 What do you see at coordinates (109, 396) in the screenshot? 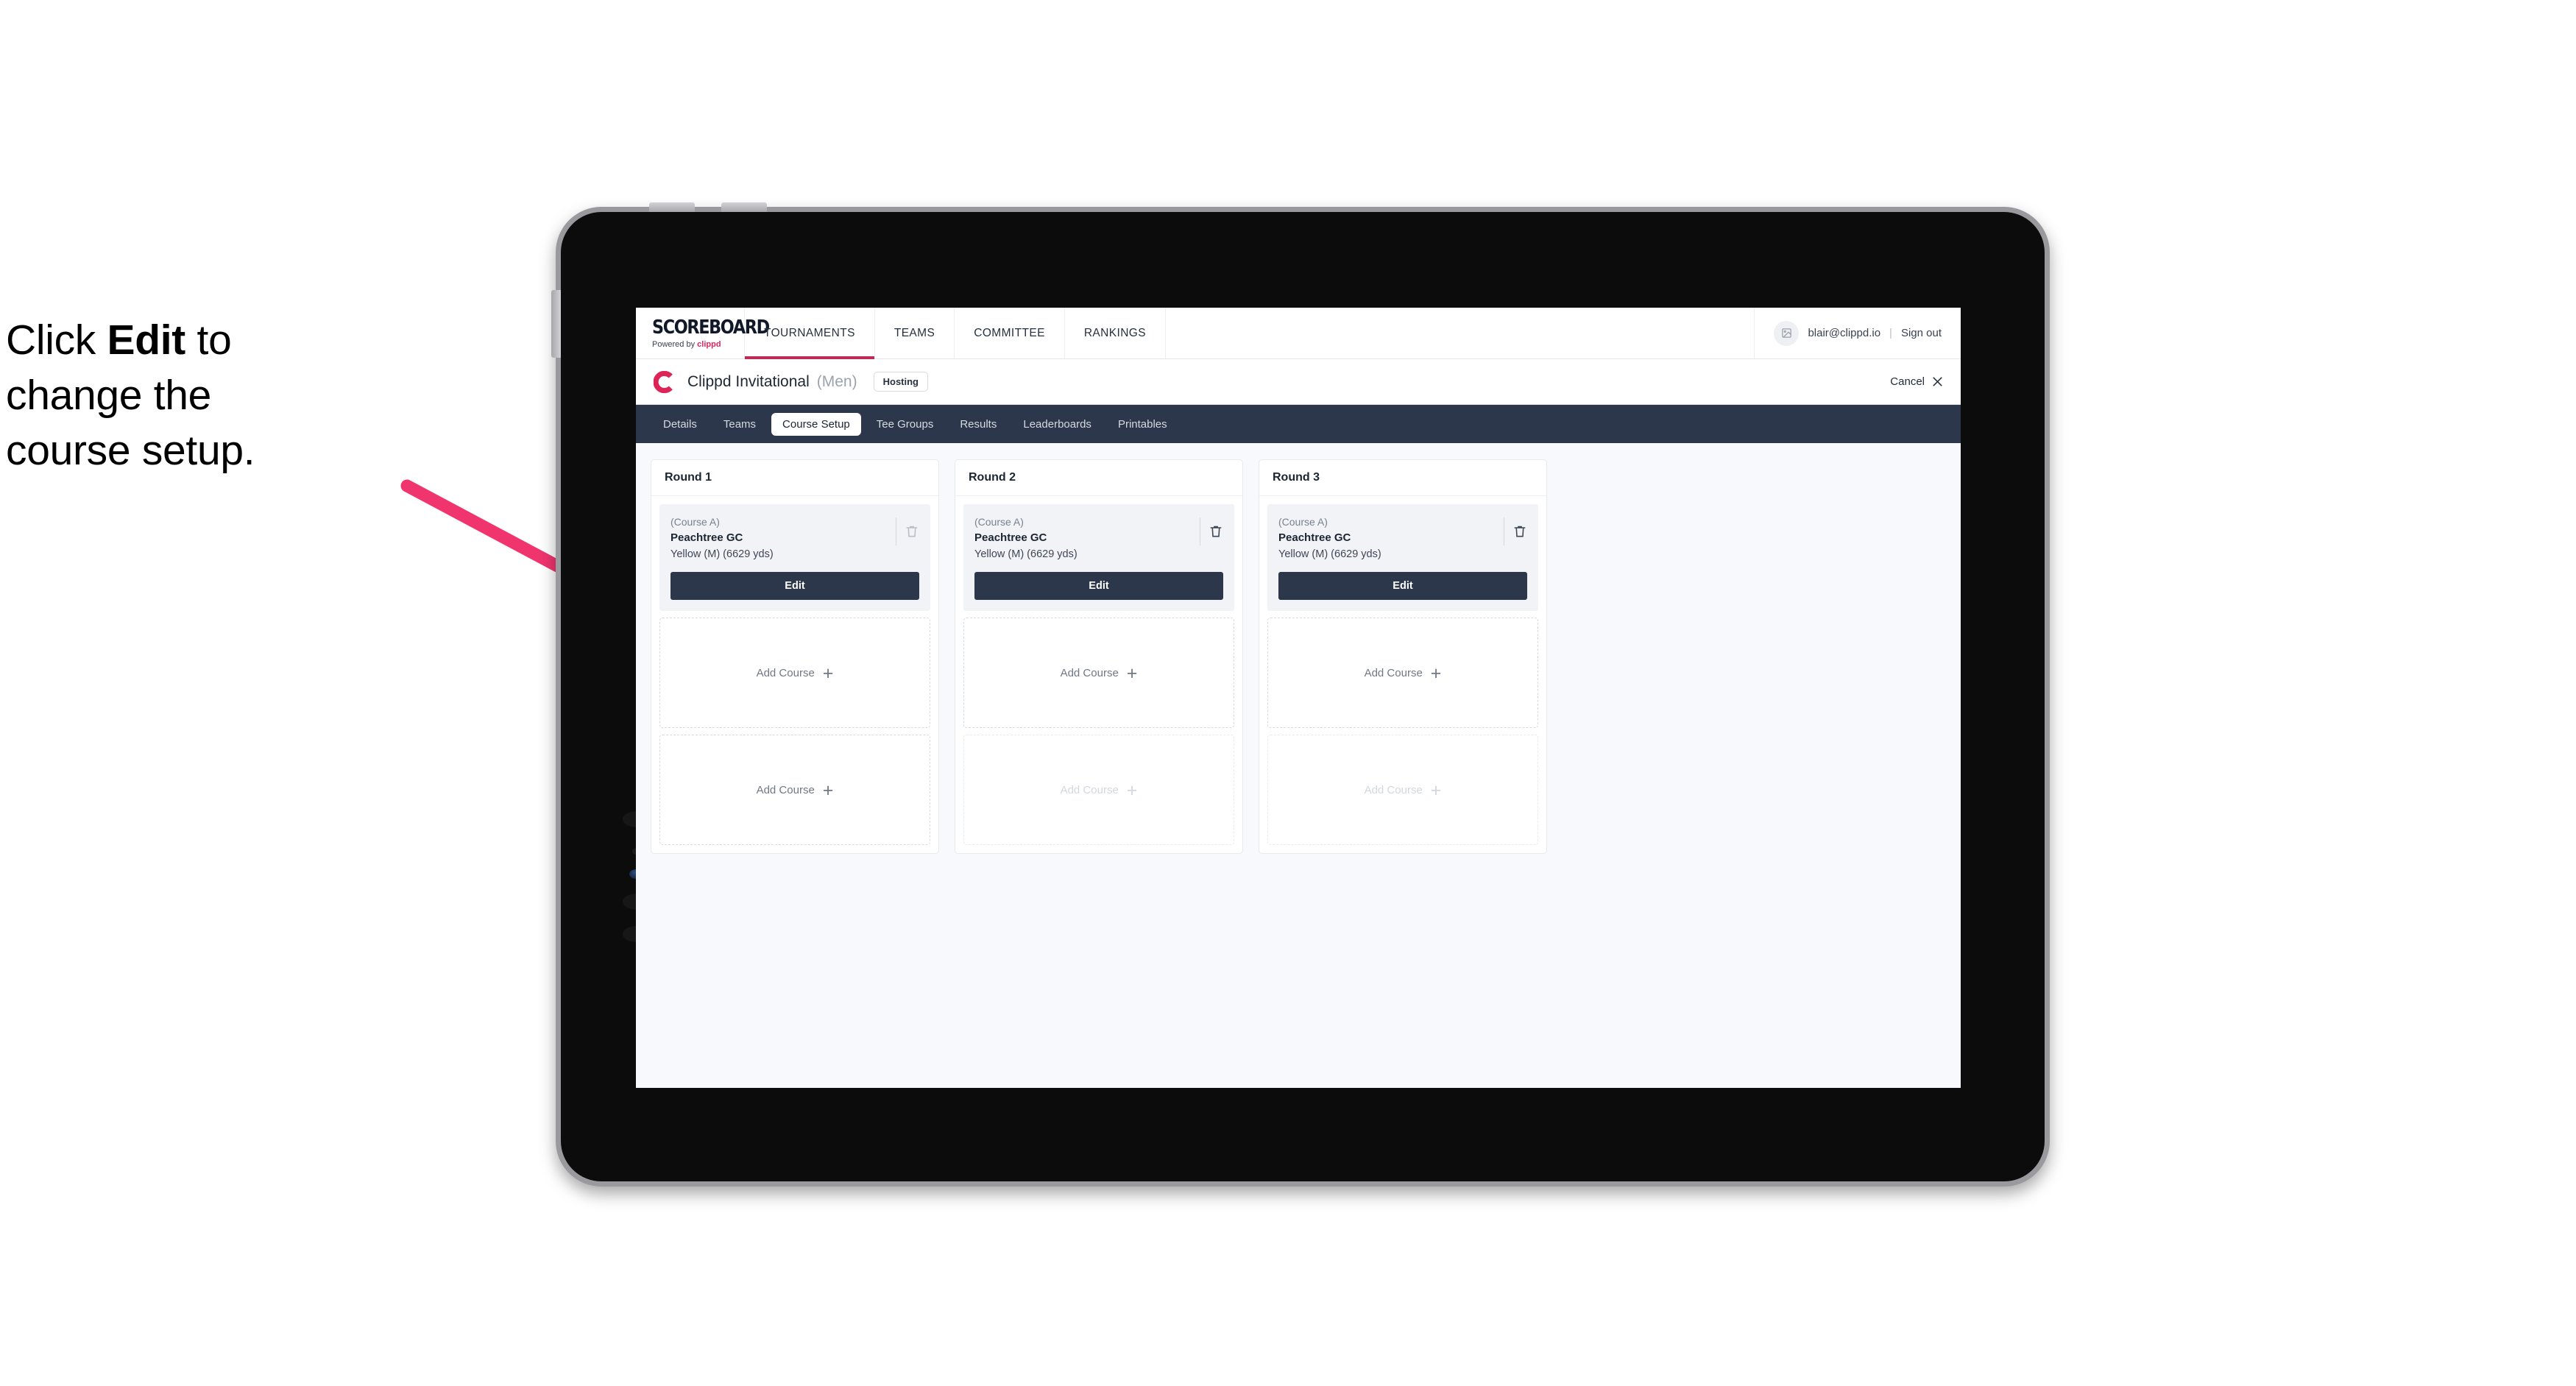
I see `annotation-line2: change the` at bounding box center [109, 396].